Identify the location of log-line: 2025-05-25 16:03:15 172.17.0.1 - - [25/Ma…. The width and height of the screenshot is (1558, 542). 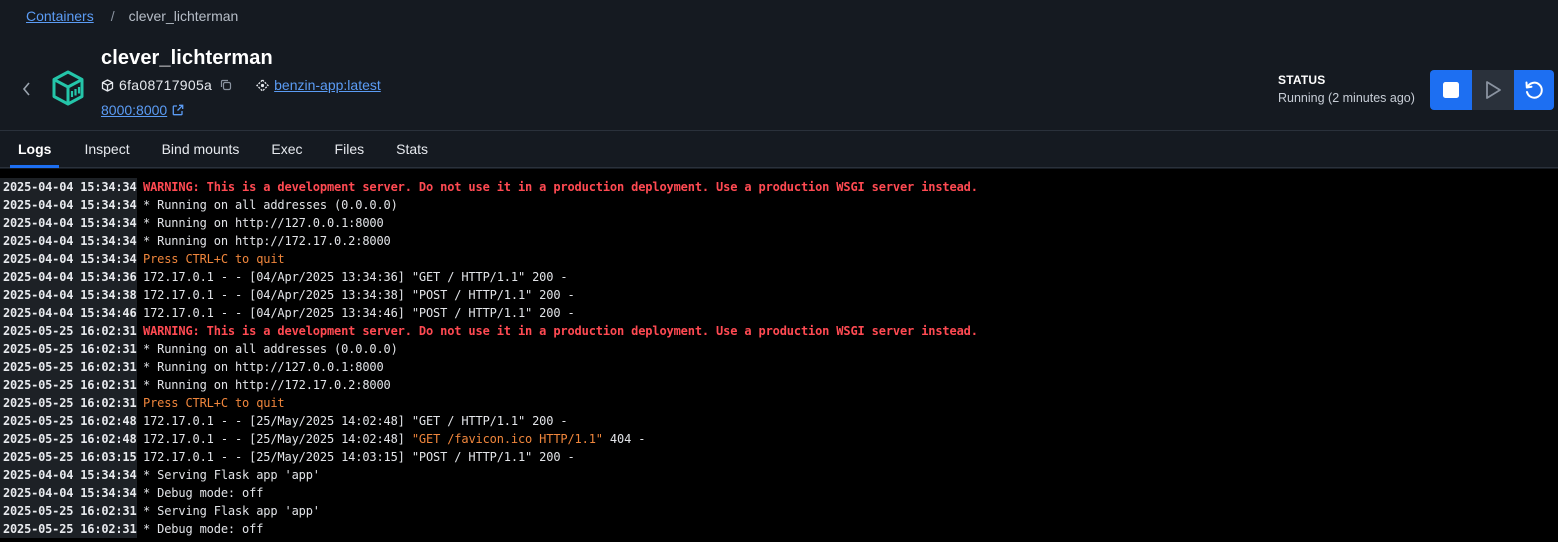
(779, 457).